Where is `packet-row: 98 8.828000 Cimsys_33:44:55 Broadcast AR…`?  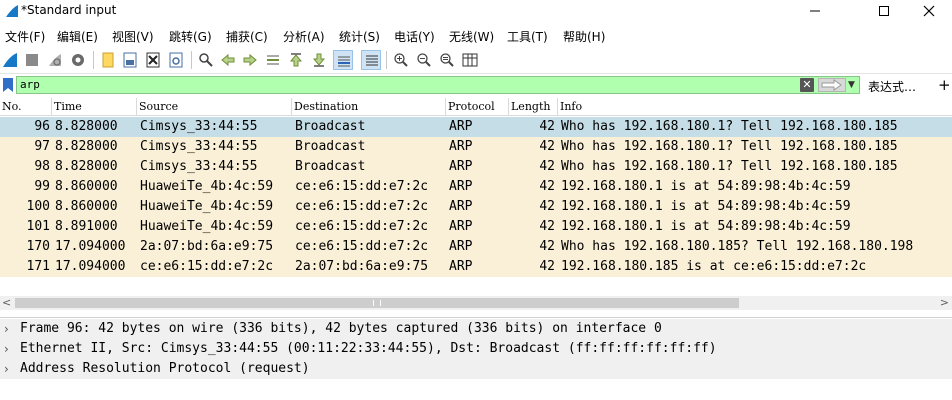
packet-row: 98 8.828000 Cimsys_33:44:55 Broadcast AR… is located at coordinates (476, 167).